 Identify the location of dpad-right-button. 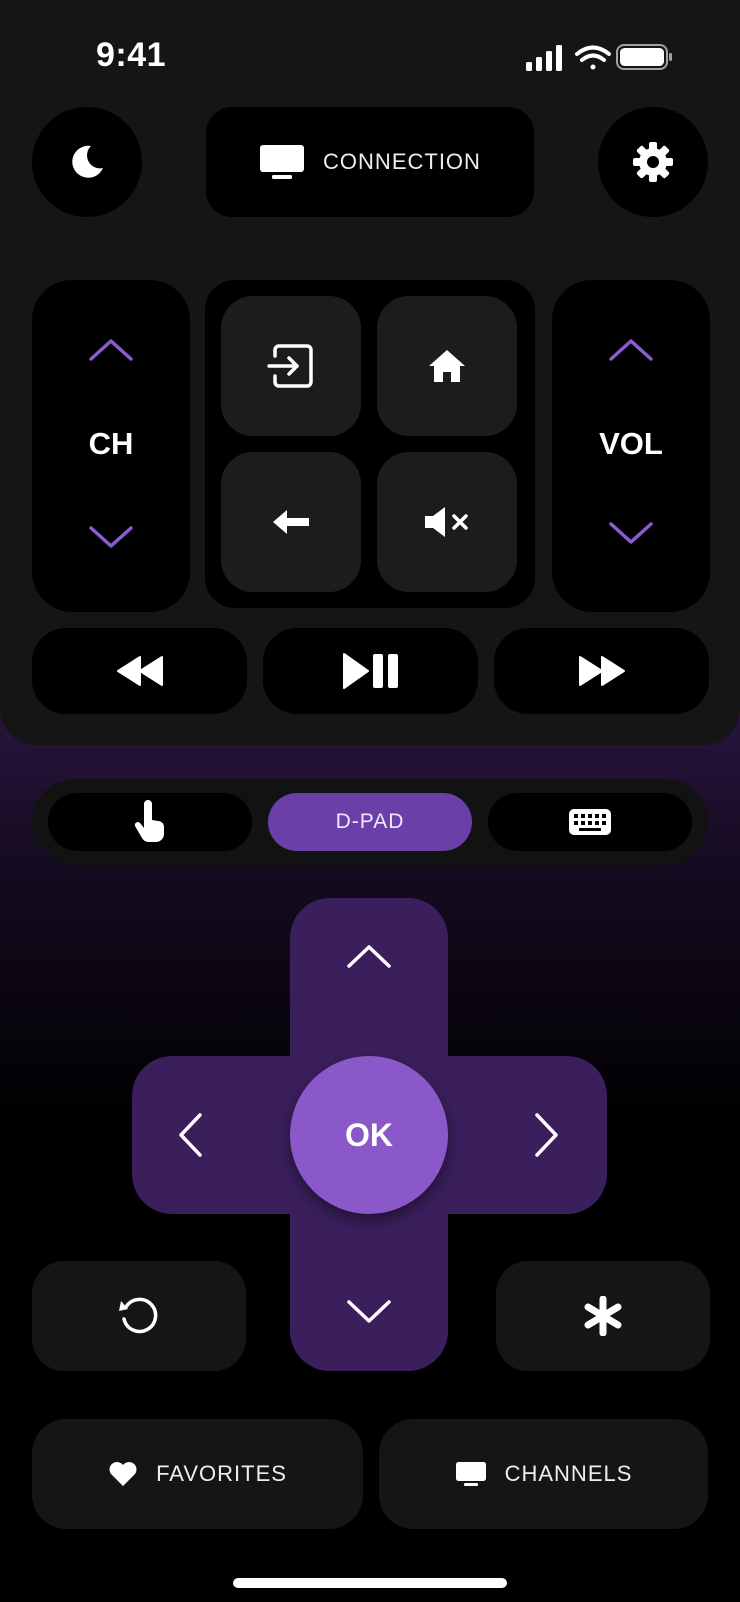
(547, 1135).